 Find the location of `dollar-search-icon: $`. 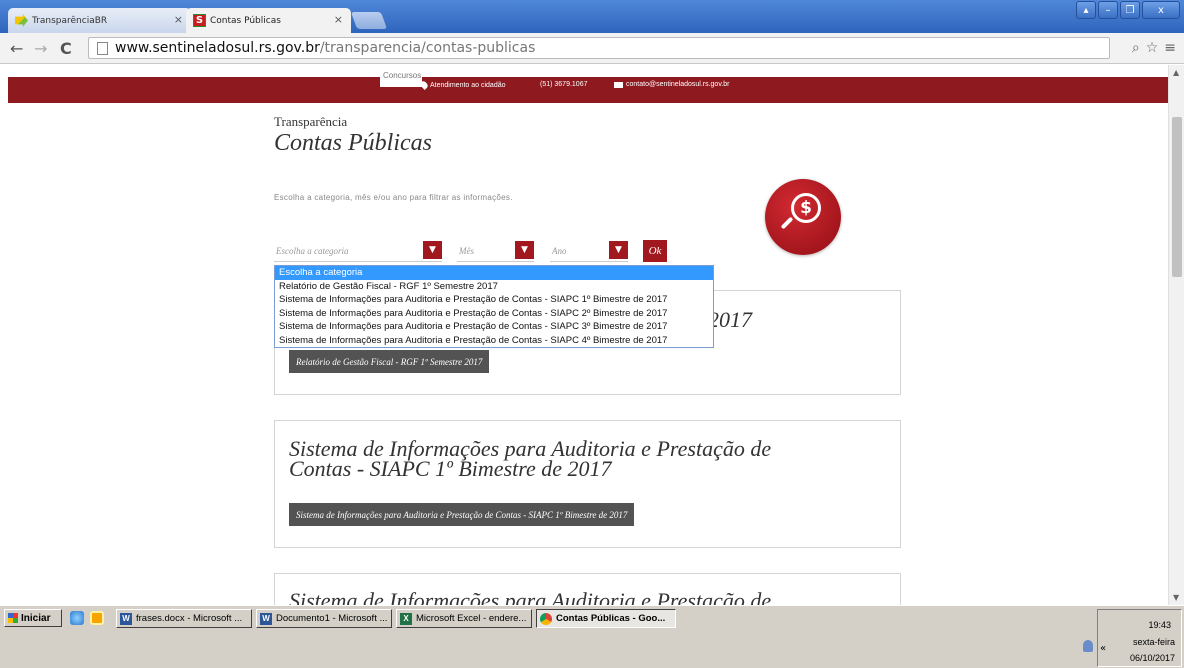

dollar-search-icon: $ is located at coordinates (803, 217).